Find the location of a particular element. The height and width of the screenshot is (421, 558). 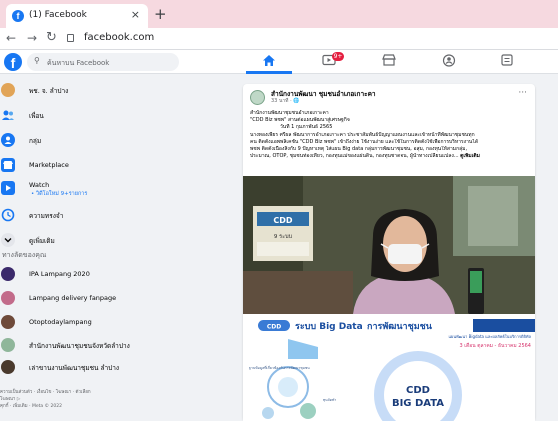

infographic-title-1: ระบบ Big Data is located at coordinates (329, 327).